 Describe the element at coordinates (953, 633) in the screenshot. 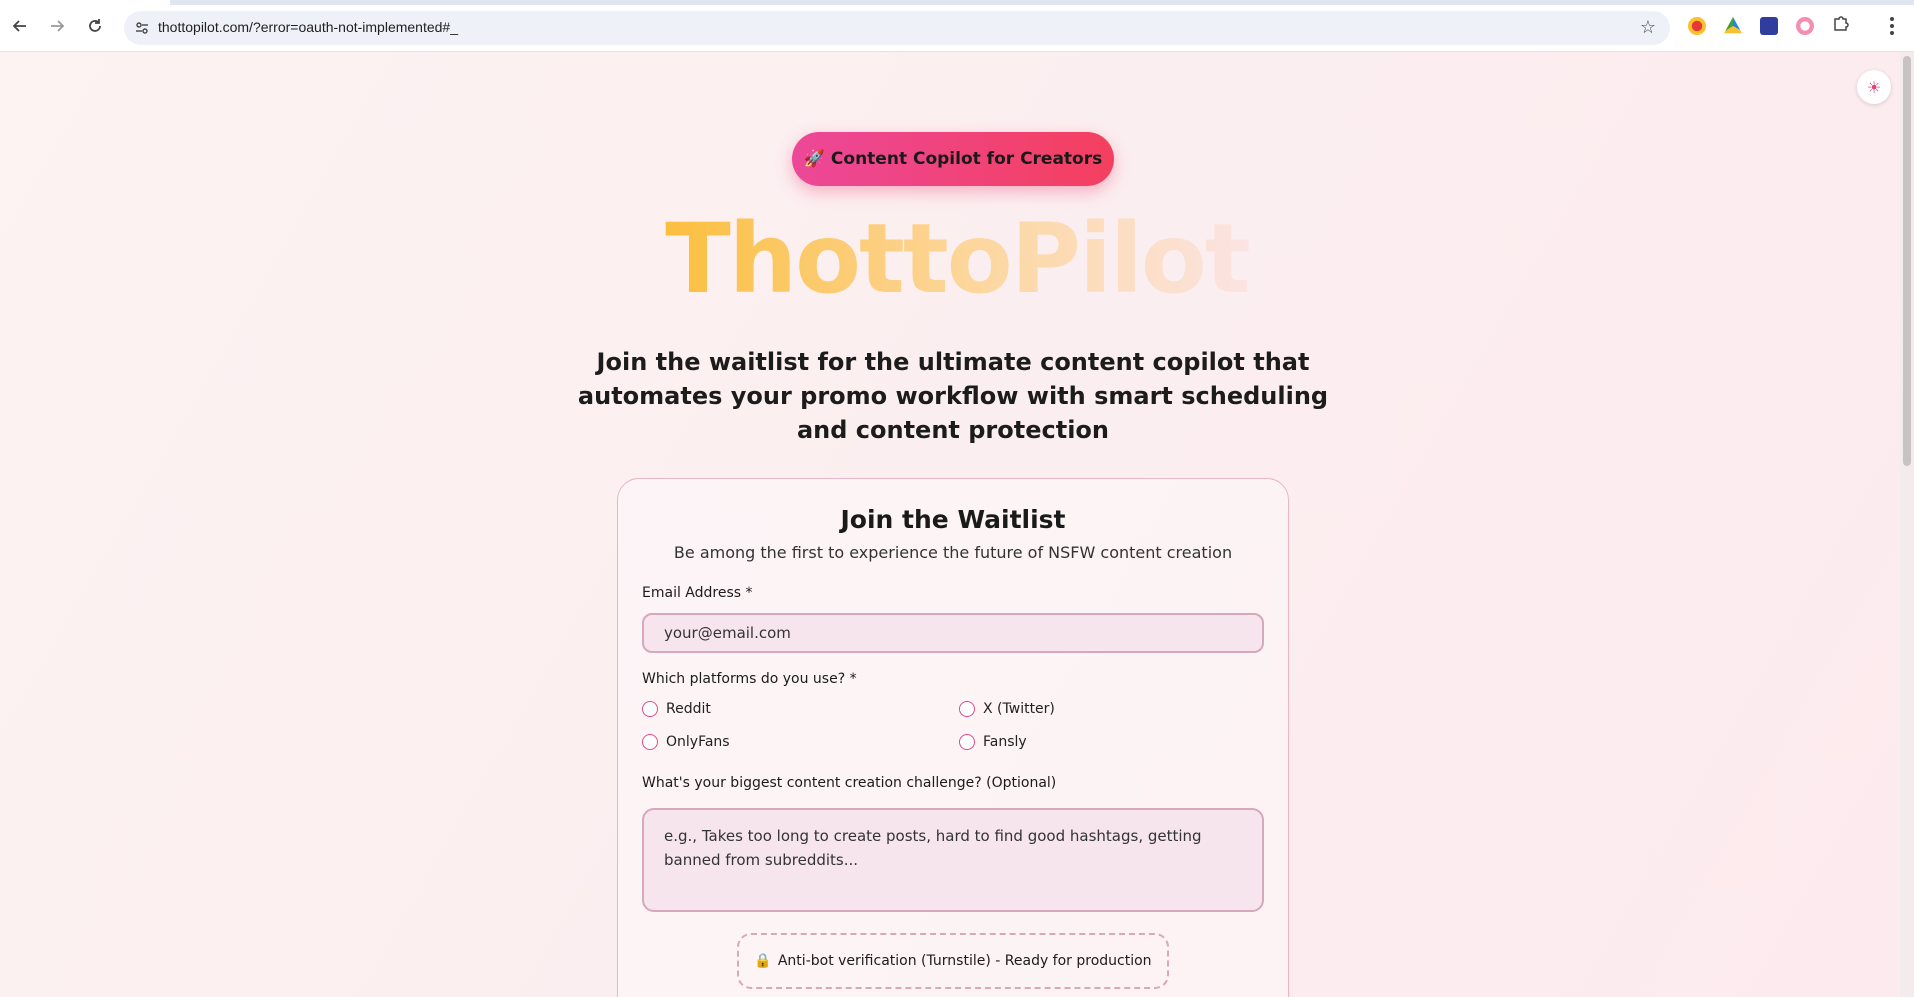

I see `email-field` at that location.